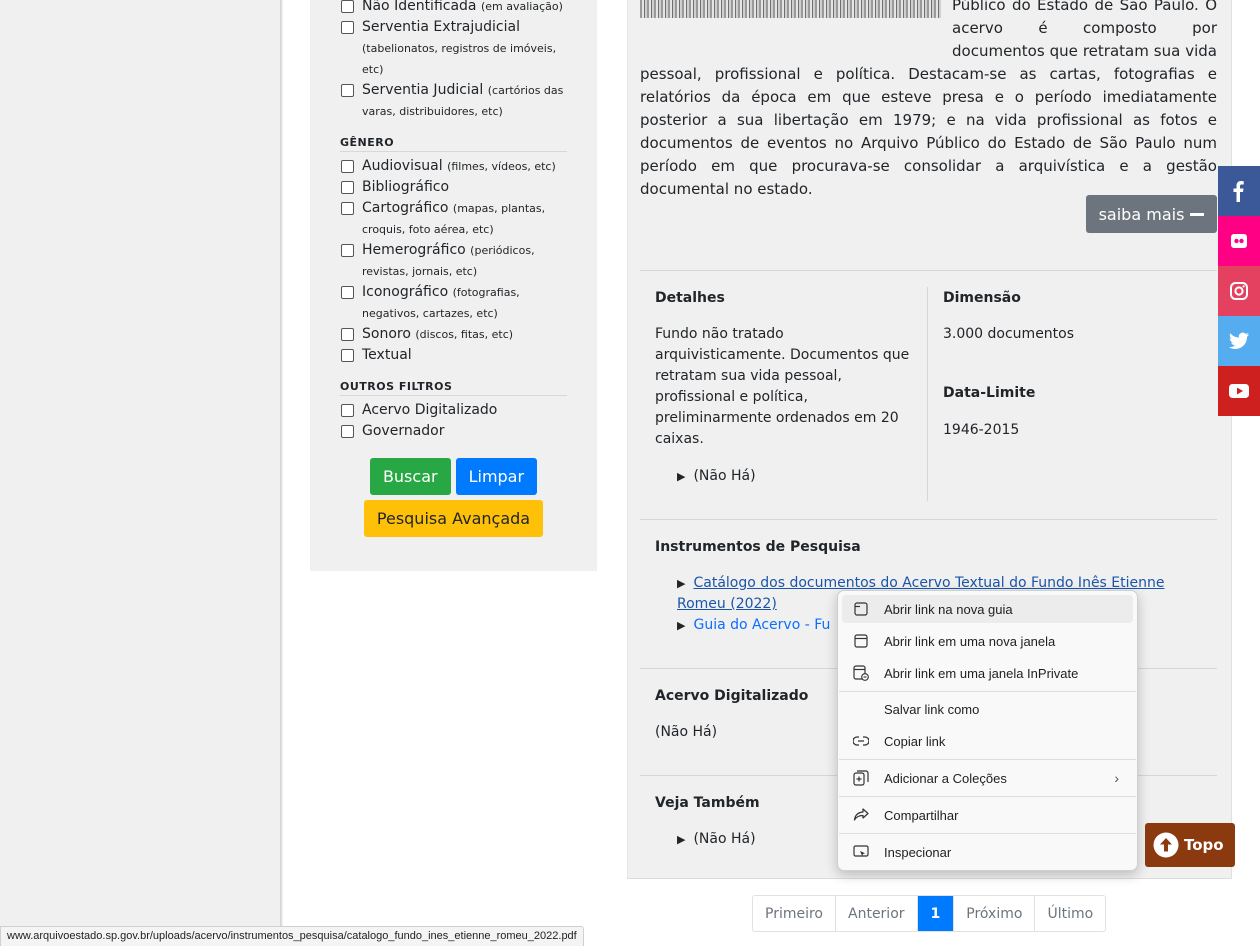 This screenshot has width=1260, height=946. I want to click on filter-label: Serventia Judicial, so click(423, 90).